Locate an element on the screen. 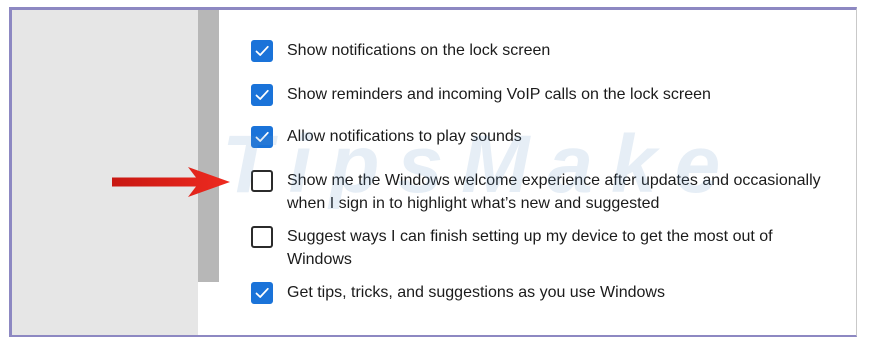 The width and height of the screenshot is (869, 343). red-arrow-icon is located at coordinates (171, 182).